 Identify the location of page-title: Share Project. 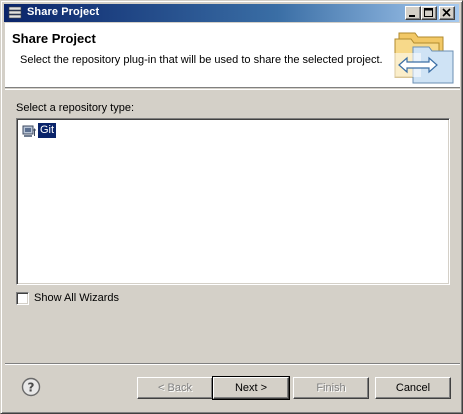
(54, 38).